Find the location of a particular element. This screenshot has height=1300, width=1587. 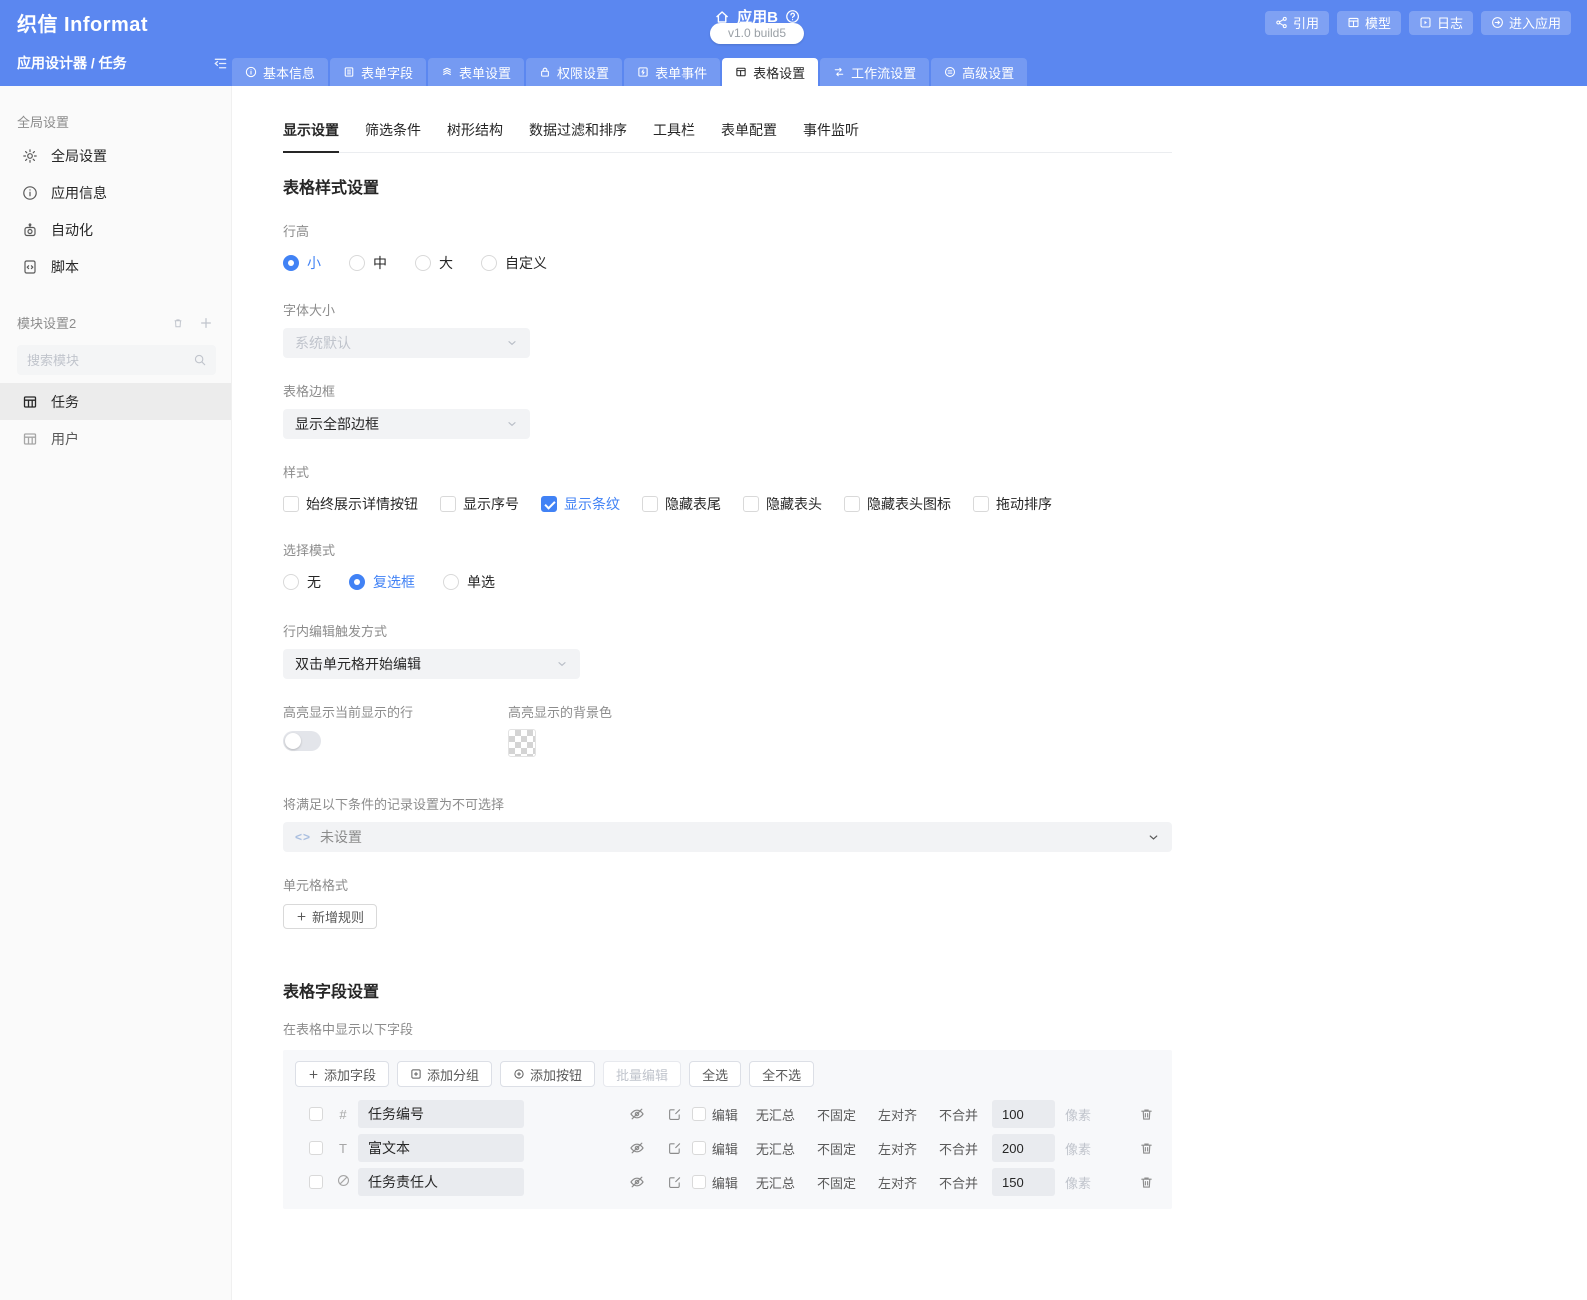

add-rule-button: 新增规则 is located at coordinates (330, 916).